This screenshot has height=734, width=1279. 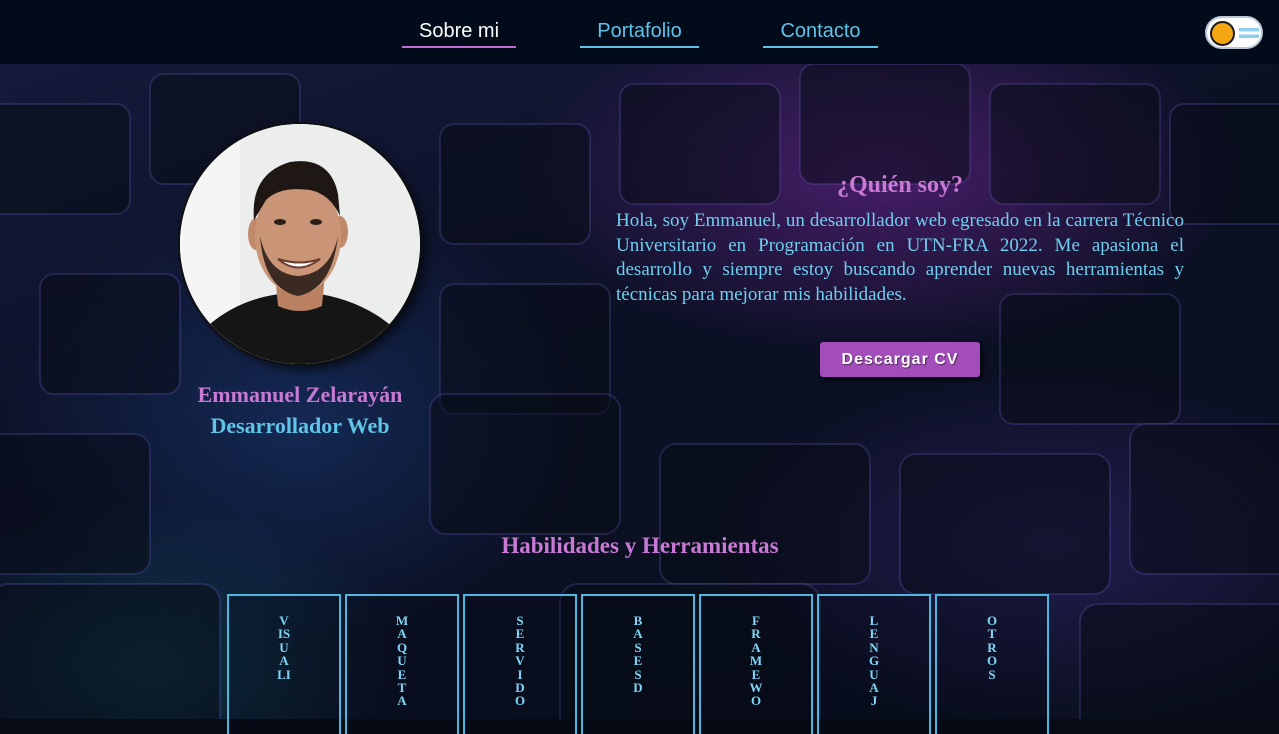 What do you see at coordinates (820, 33) in the screenshot?
I see `nav-link-contacto: Contacto` at bounding box center [820, 33].